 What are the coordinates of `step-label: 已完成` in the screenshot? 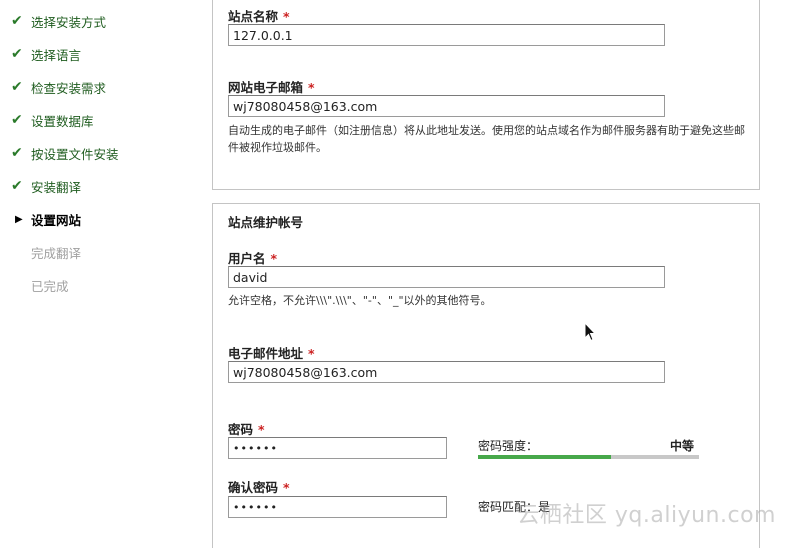 It's located at (50, 286).